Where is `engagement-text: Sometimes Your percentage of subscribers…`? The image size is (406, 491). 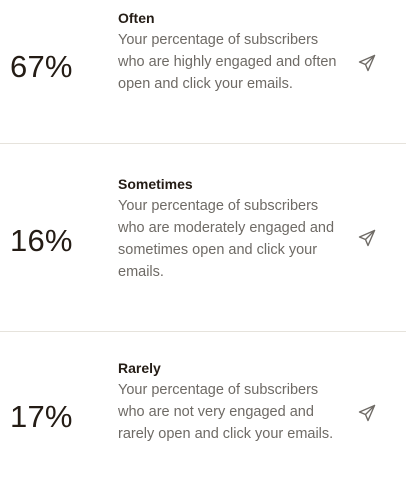
engagement-text: Sometimes Your percentage of subscribers… is located at coordinates (230, 229).